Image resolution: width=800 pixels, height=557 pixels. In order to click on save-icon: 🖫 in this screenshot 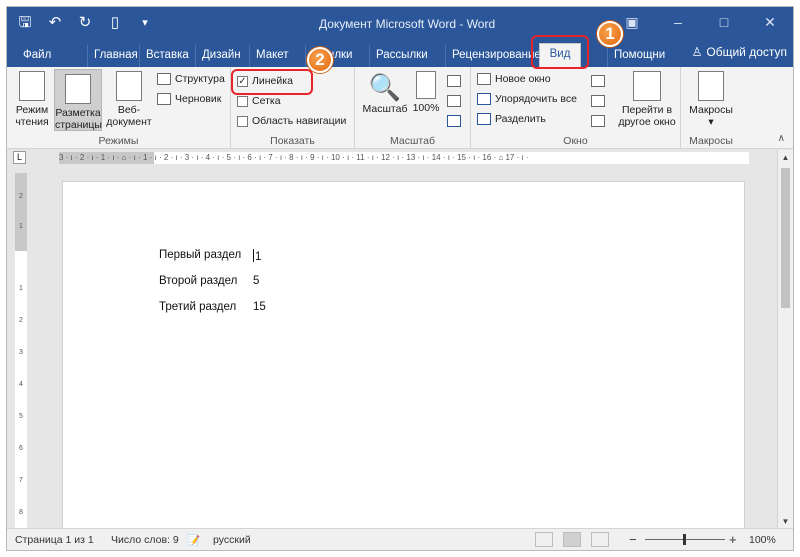, I will do `click(25, 23)`.